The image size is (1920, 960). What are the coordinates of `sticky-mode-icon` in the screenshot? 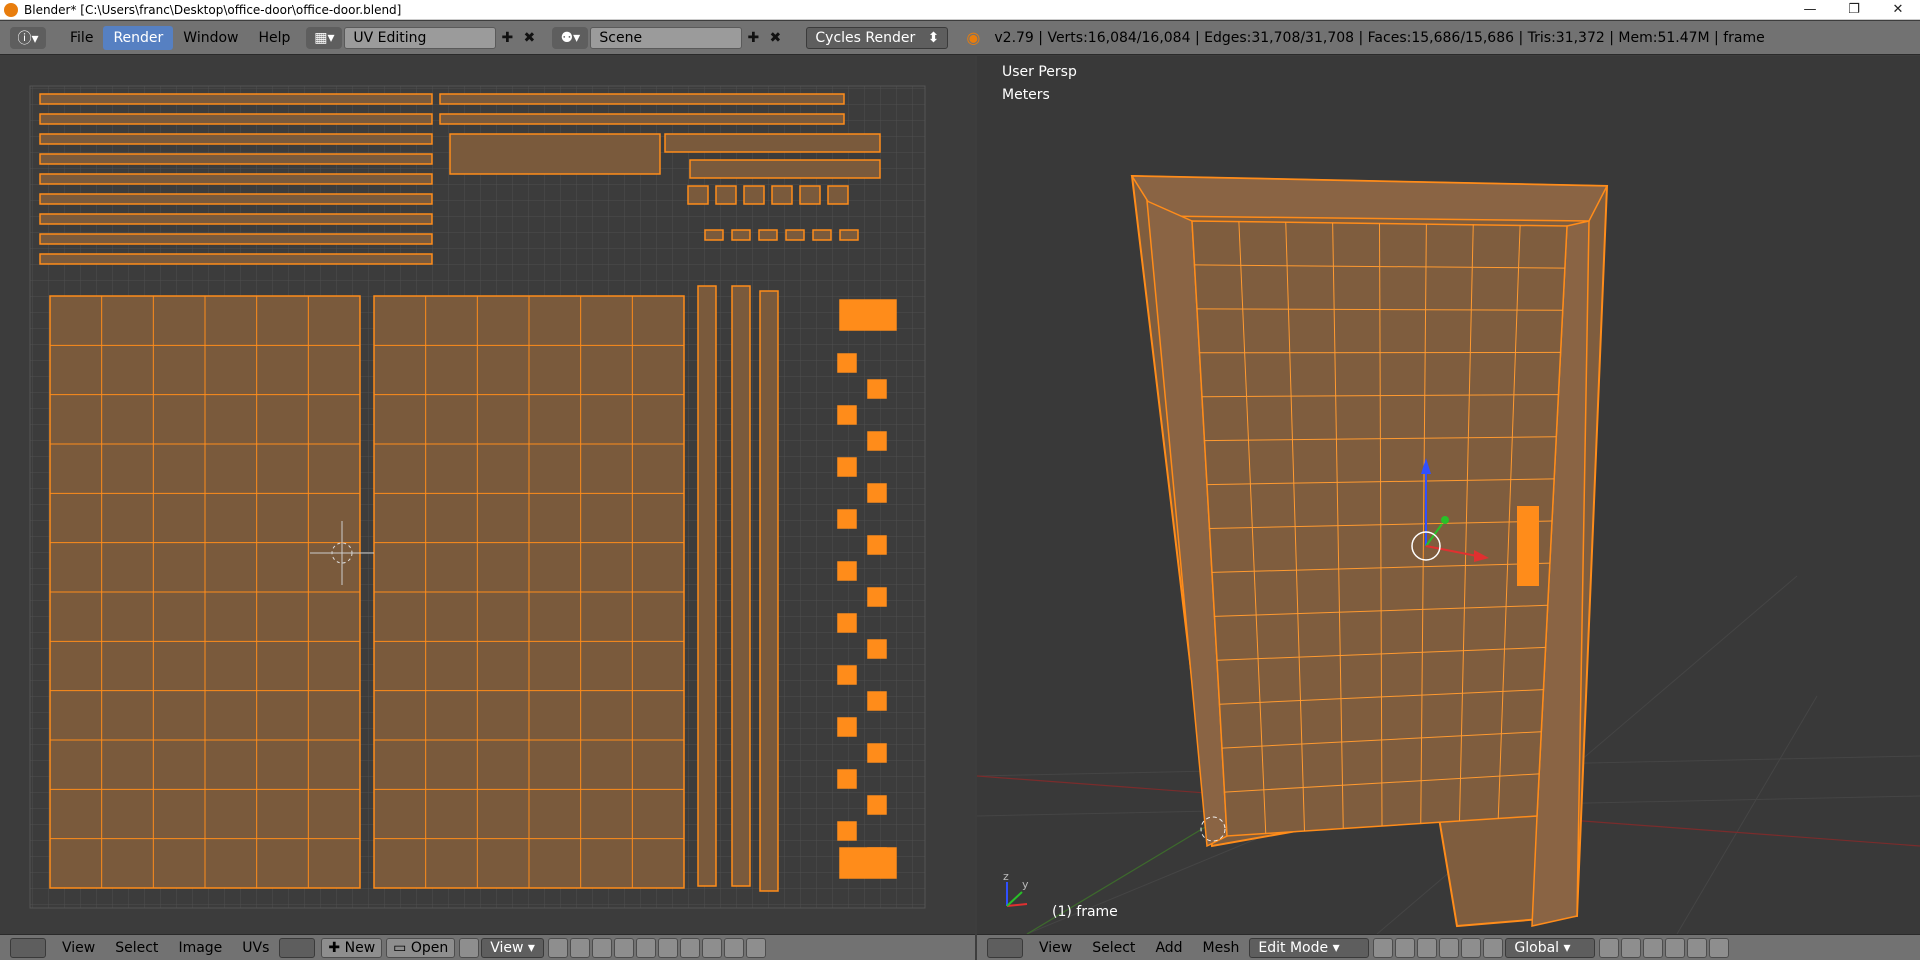 It's located at (689, 947).